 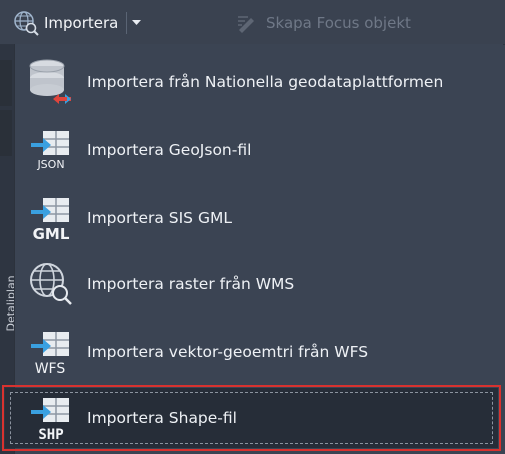 I want to click on pen-lines-icon, so click(x=246, y=24).